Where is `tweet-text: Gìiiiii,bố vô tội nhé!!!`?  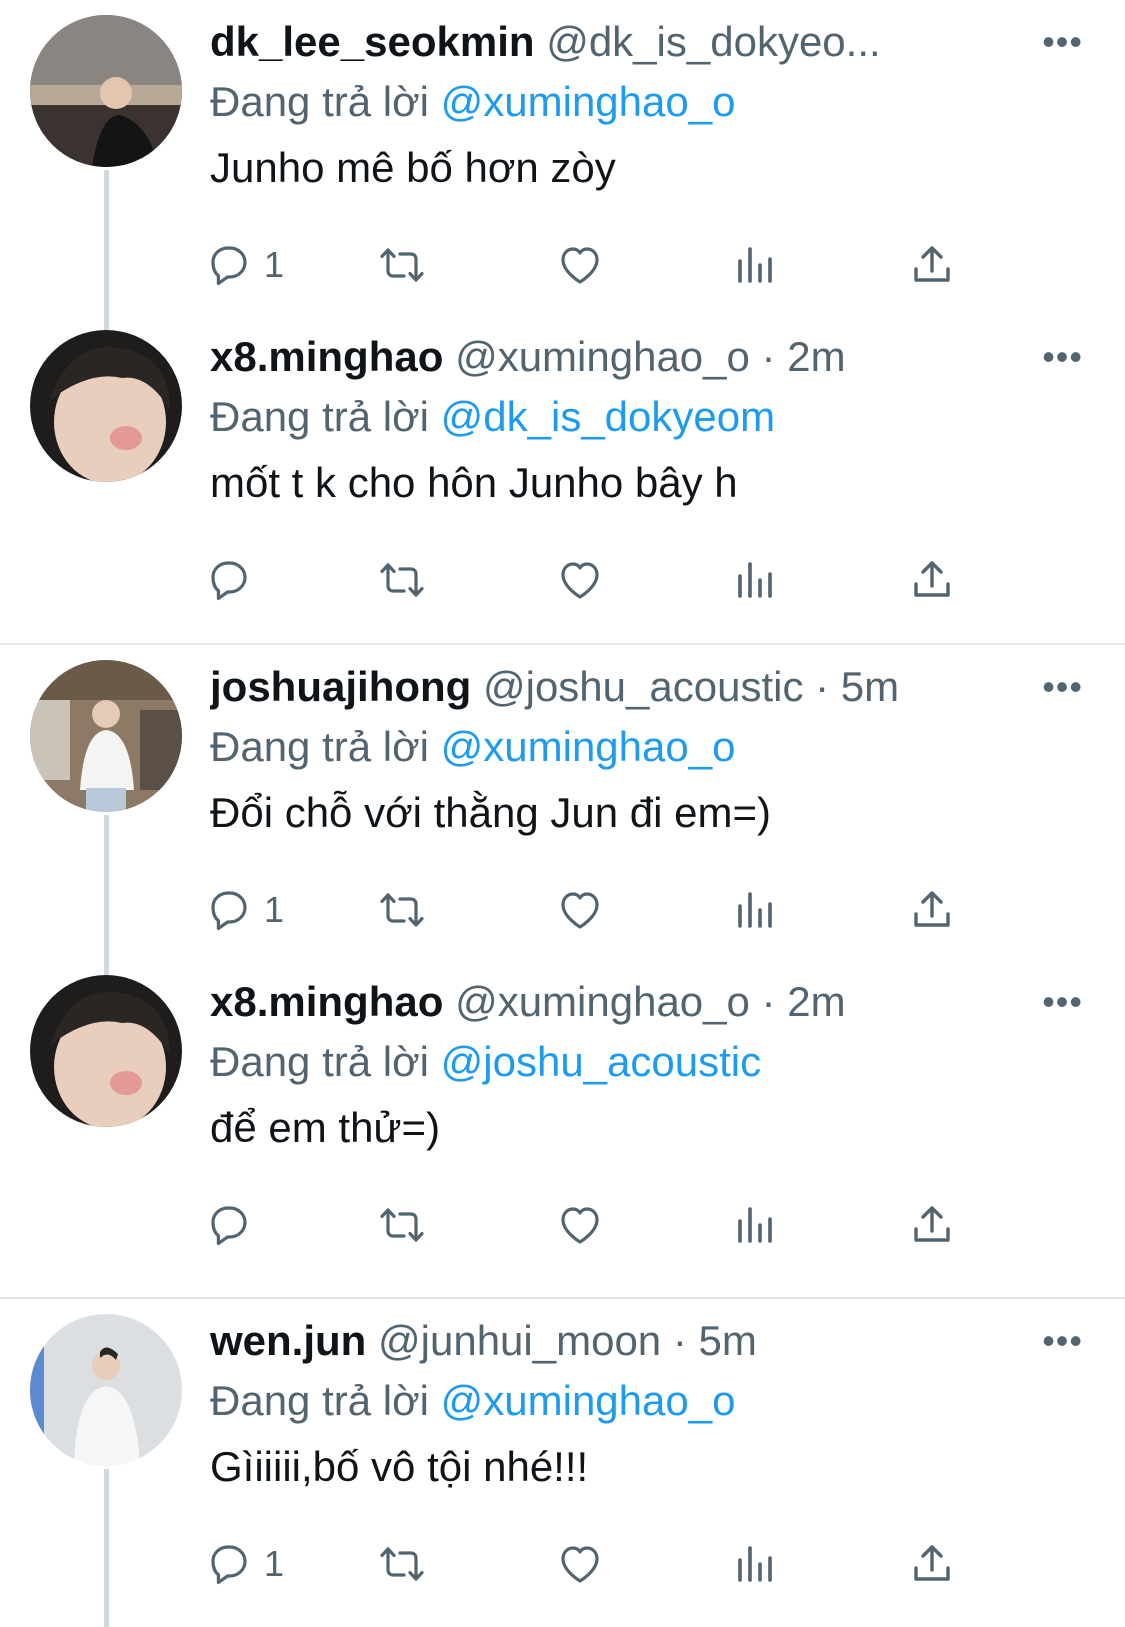 tweet-text: Gìiiiii,bố vô tội nhé!!! is located at coordinates (399, 1466).